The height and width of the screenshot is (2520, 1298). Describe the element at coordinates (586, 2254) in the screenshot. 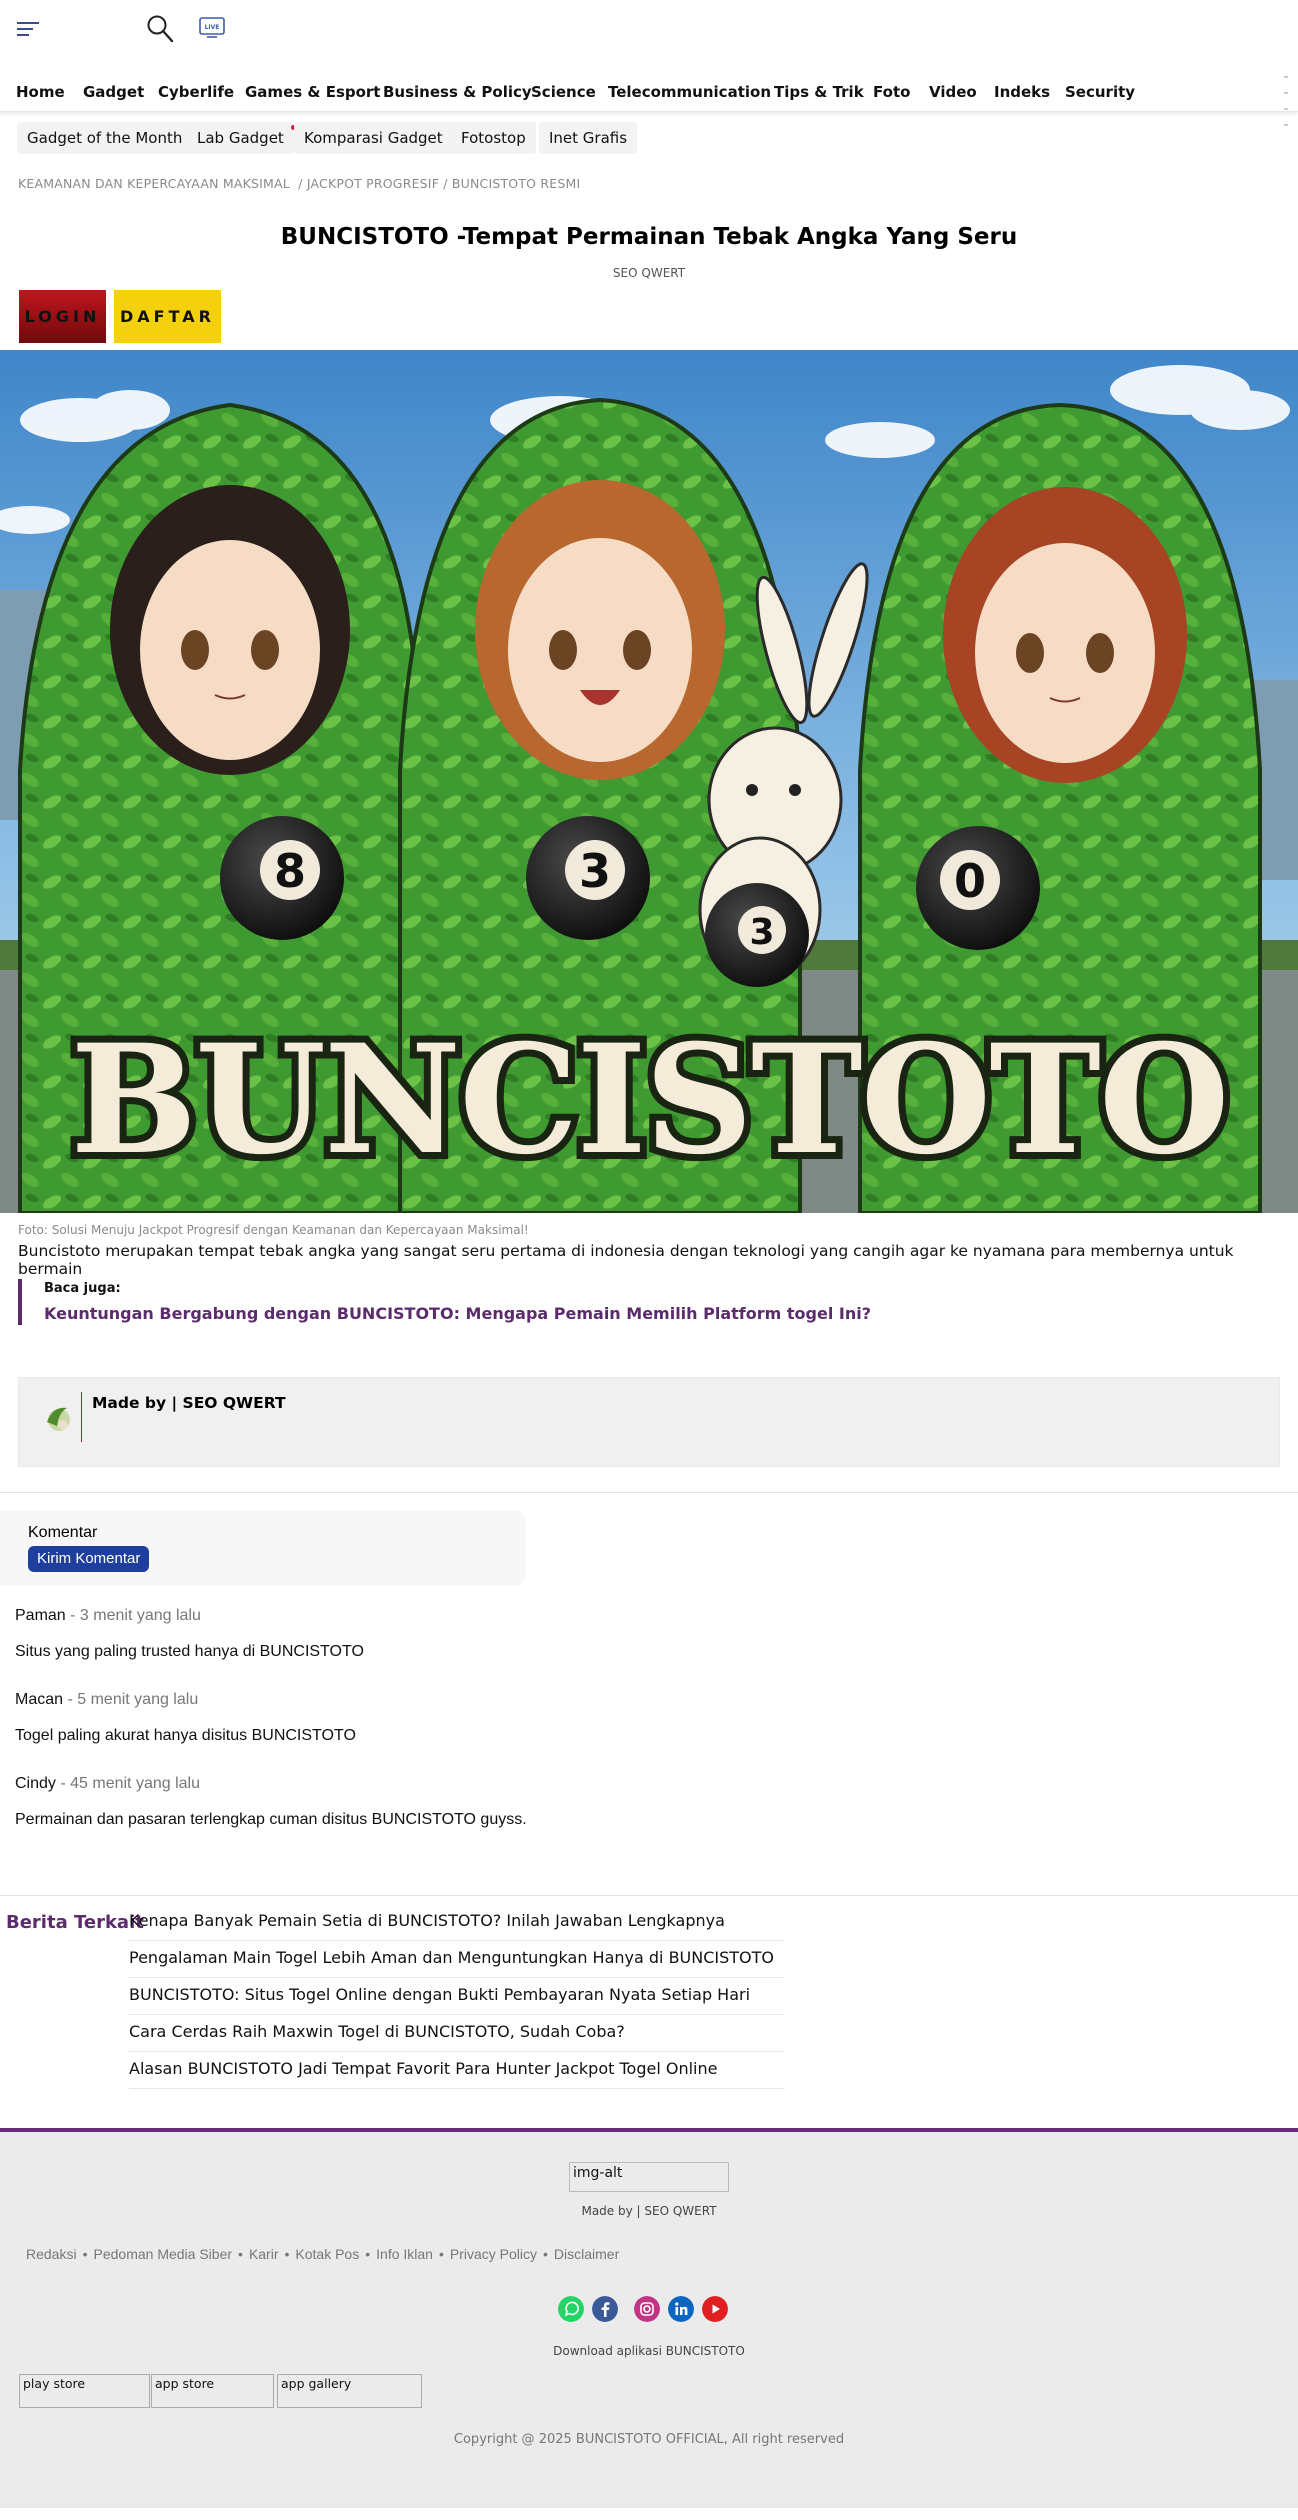

I see `footer-link: Disclaimer` at that location.